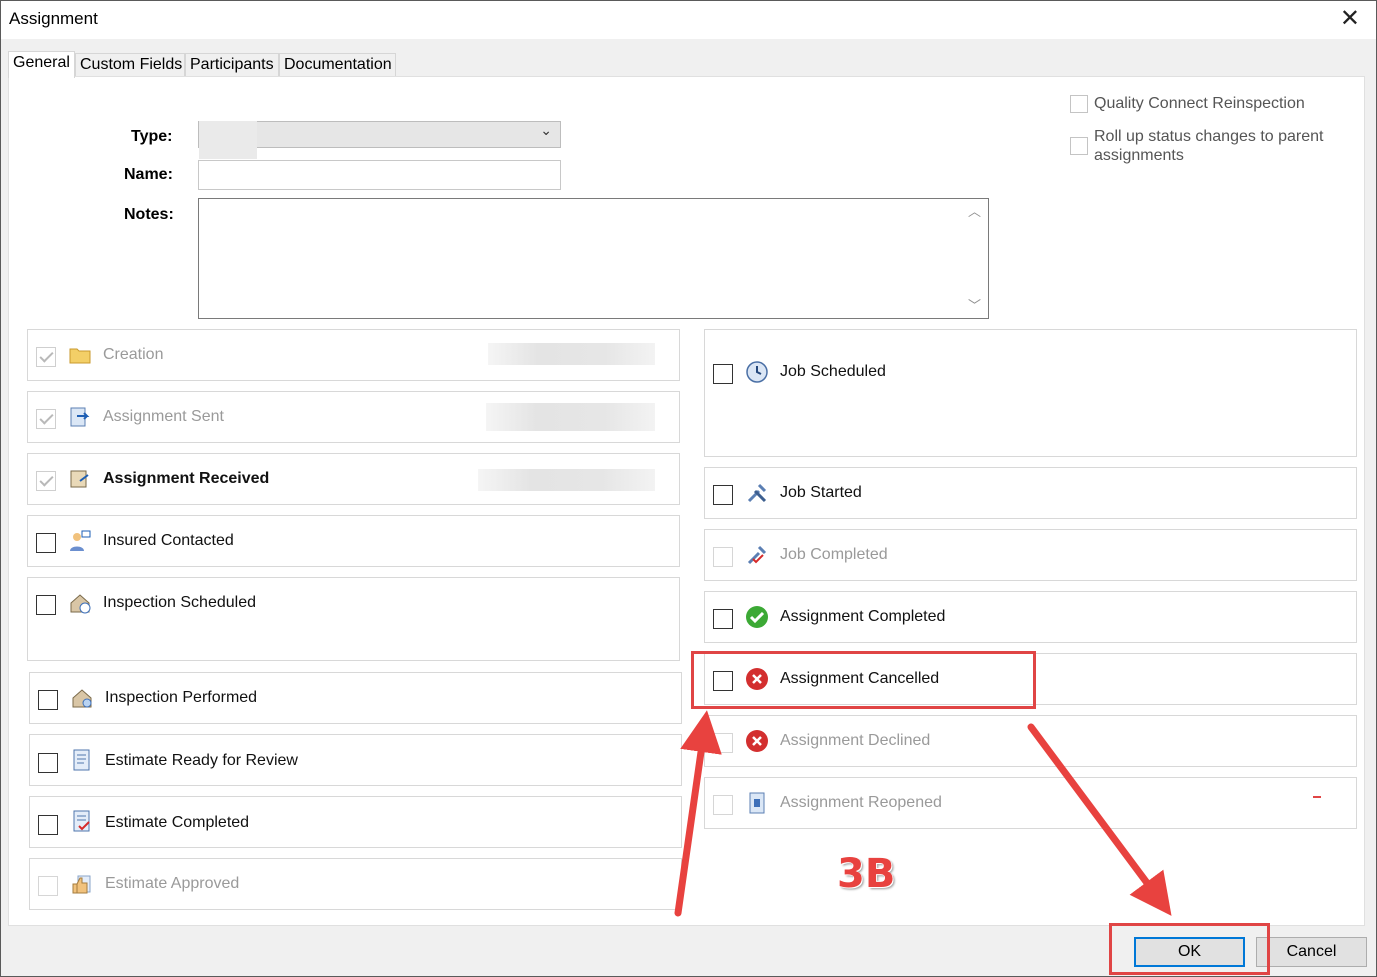 The image size is (1377, 977). Describe the element at coordinates (80, 604) in the screenshot. I see `house-clock-icon` at that location.